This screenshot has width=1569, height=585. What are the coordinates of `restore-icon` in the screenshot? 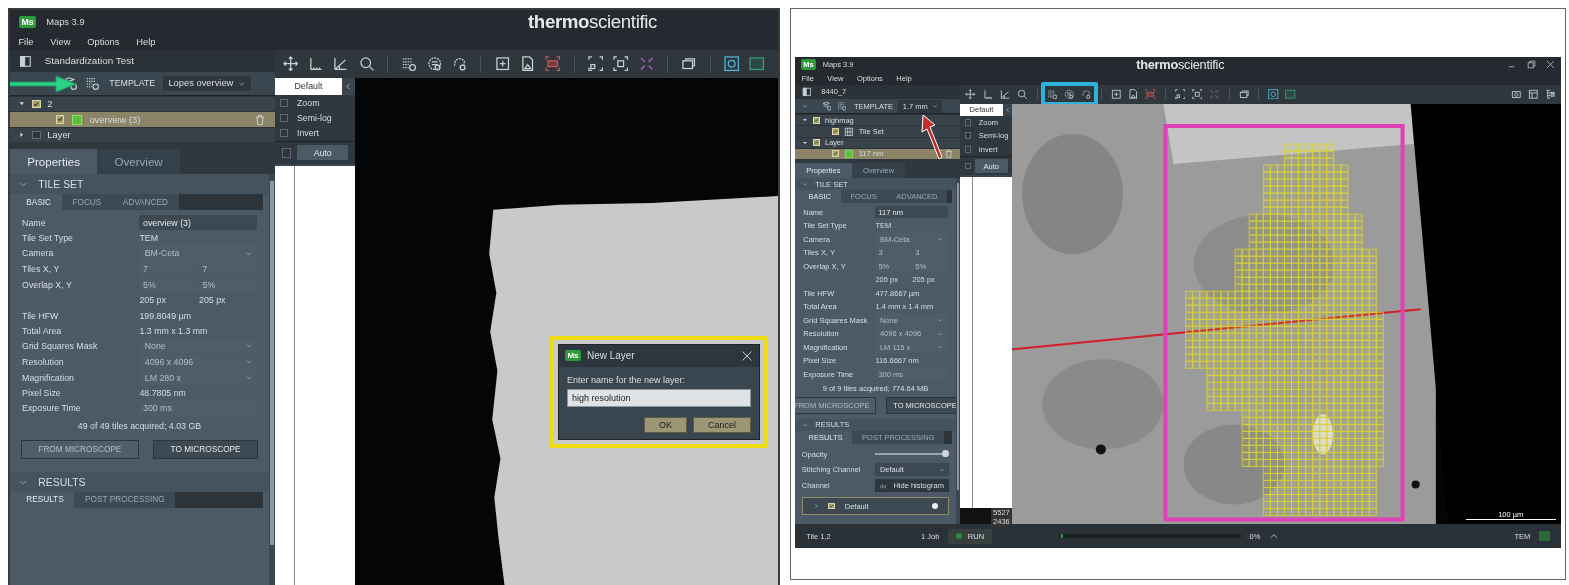 It's located at (1531, 64).